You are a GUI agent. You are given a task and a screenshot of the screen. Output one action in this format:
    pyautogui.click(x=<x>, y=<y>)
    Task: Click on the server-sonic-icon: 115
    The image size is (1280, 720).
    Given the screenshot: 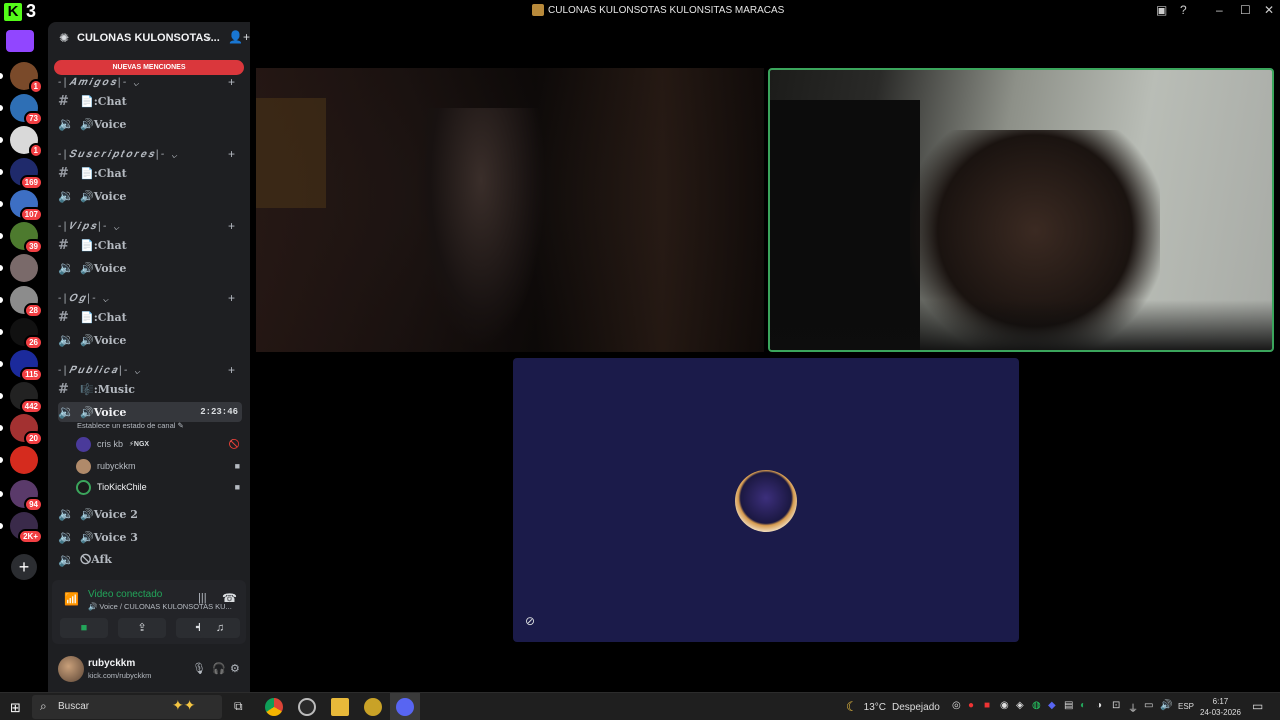 What is the action you would take?
    pyautogui.click(x=26, y=366)
    